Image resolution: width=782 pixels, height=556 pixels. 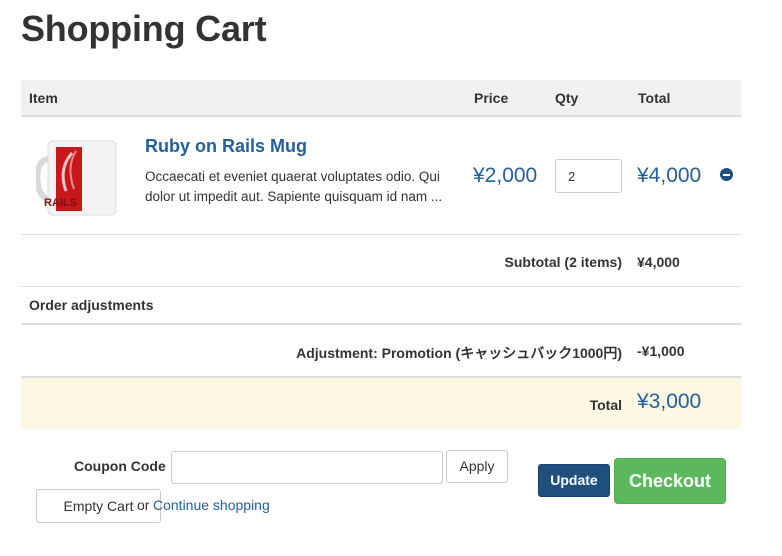 I want to click on product-image: RAILS, so click(x=77, y=178).